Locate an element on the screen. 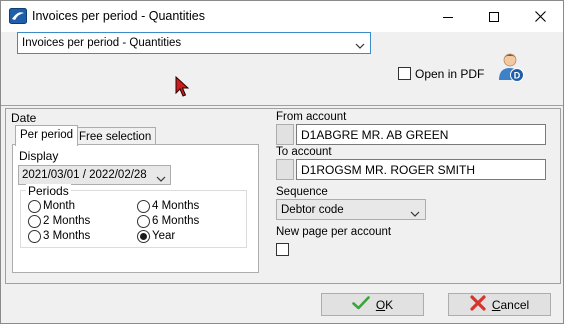 This screenshot has height=324, width=564. to-account-label: To account is located at coordinates (304, 152).